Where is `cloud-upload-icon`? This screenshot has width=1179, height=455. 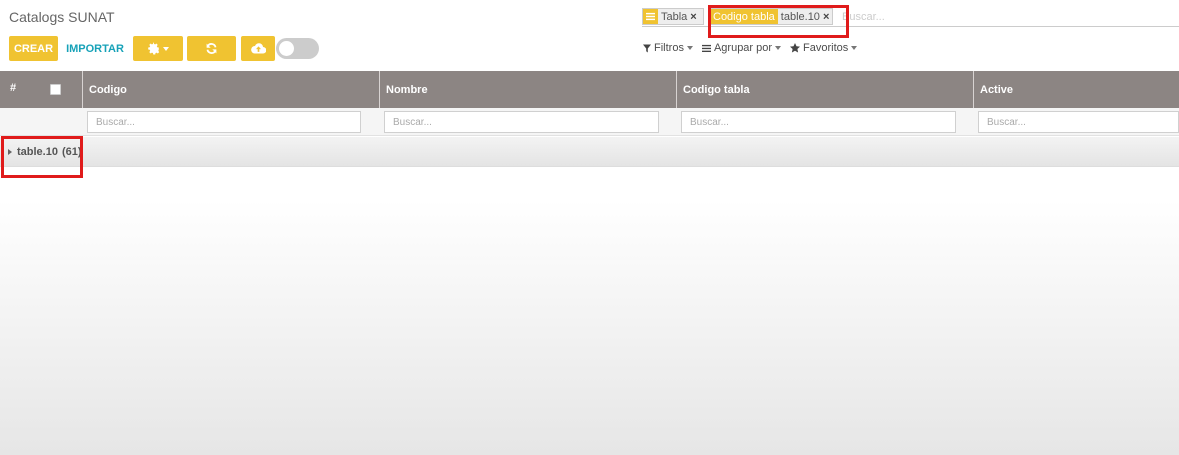 cloud-upload-icon is located at coordinates (258, 48).